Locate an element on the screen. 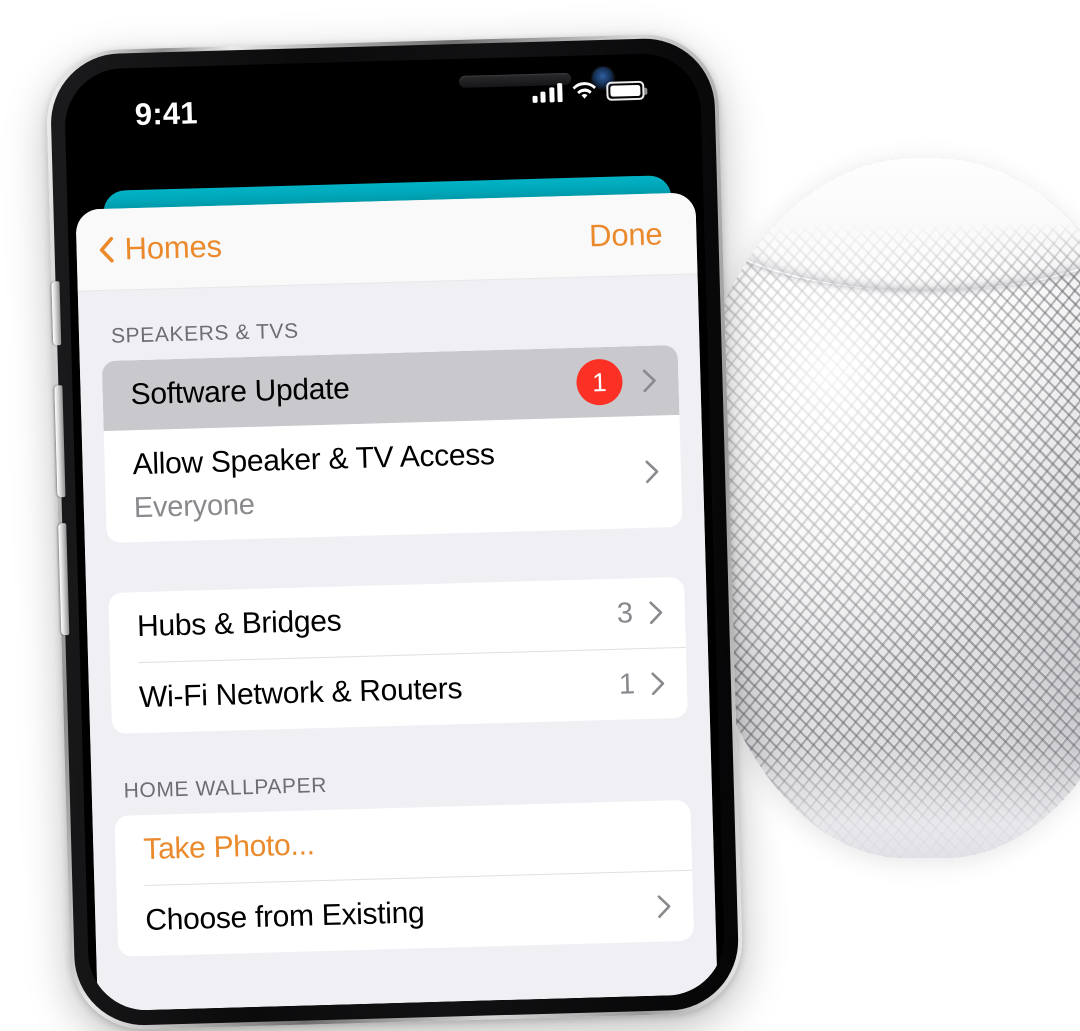 This screenshot has height=1031, width=1080. row-value: 1 is located at coordinates (627, 684).